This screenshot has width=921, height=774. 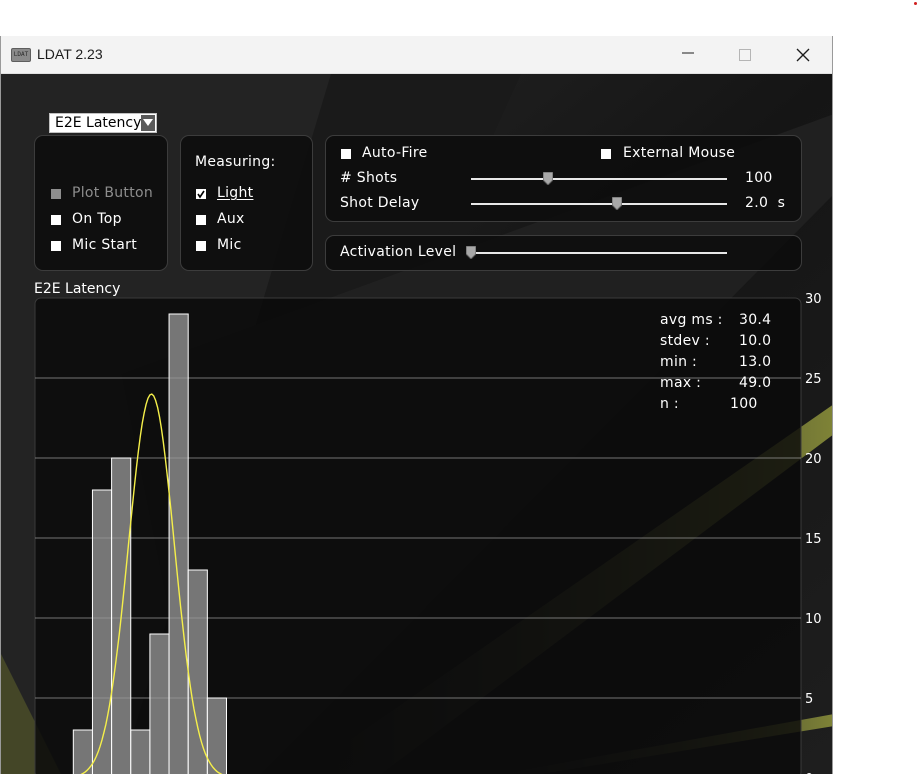 What do you see at coordinates (813, 619) in the screenshot?
I see `y-tick-label: 10` at bounding box center [813, 619].